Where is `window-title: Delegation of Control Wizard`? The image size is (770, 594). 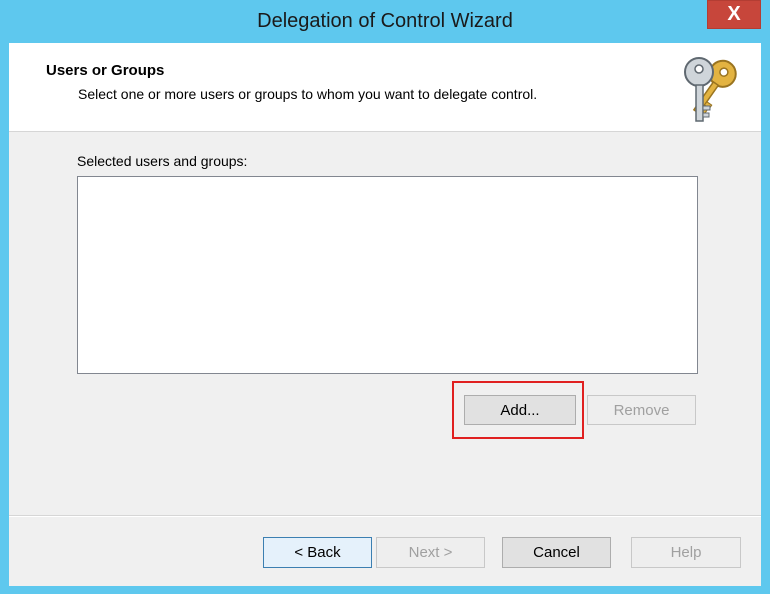
window-title: Delegation of Control Wizard is located at coordinates (385, 21).